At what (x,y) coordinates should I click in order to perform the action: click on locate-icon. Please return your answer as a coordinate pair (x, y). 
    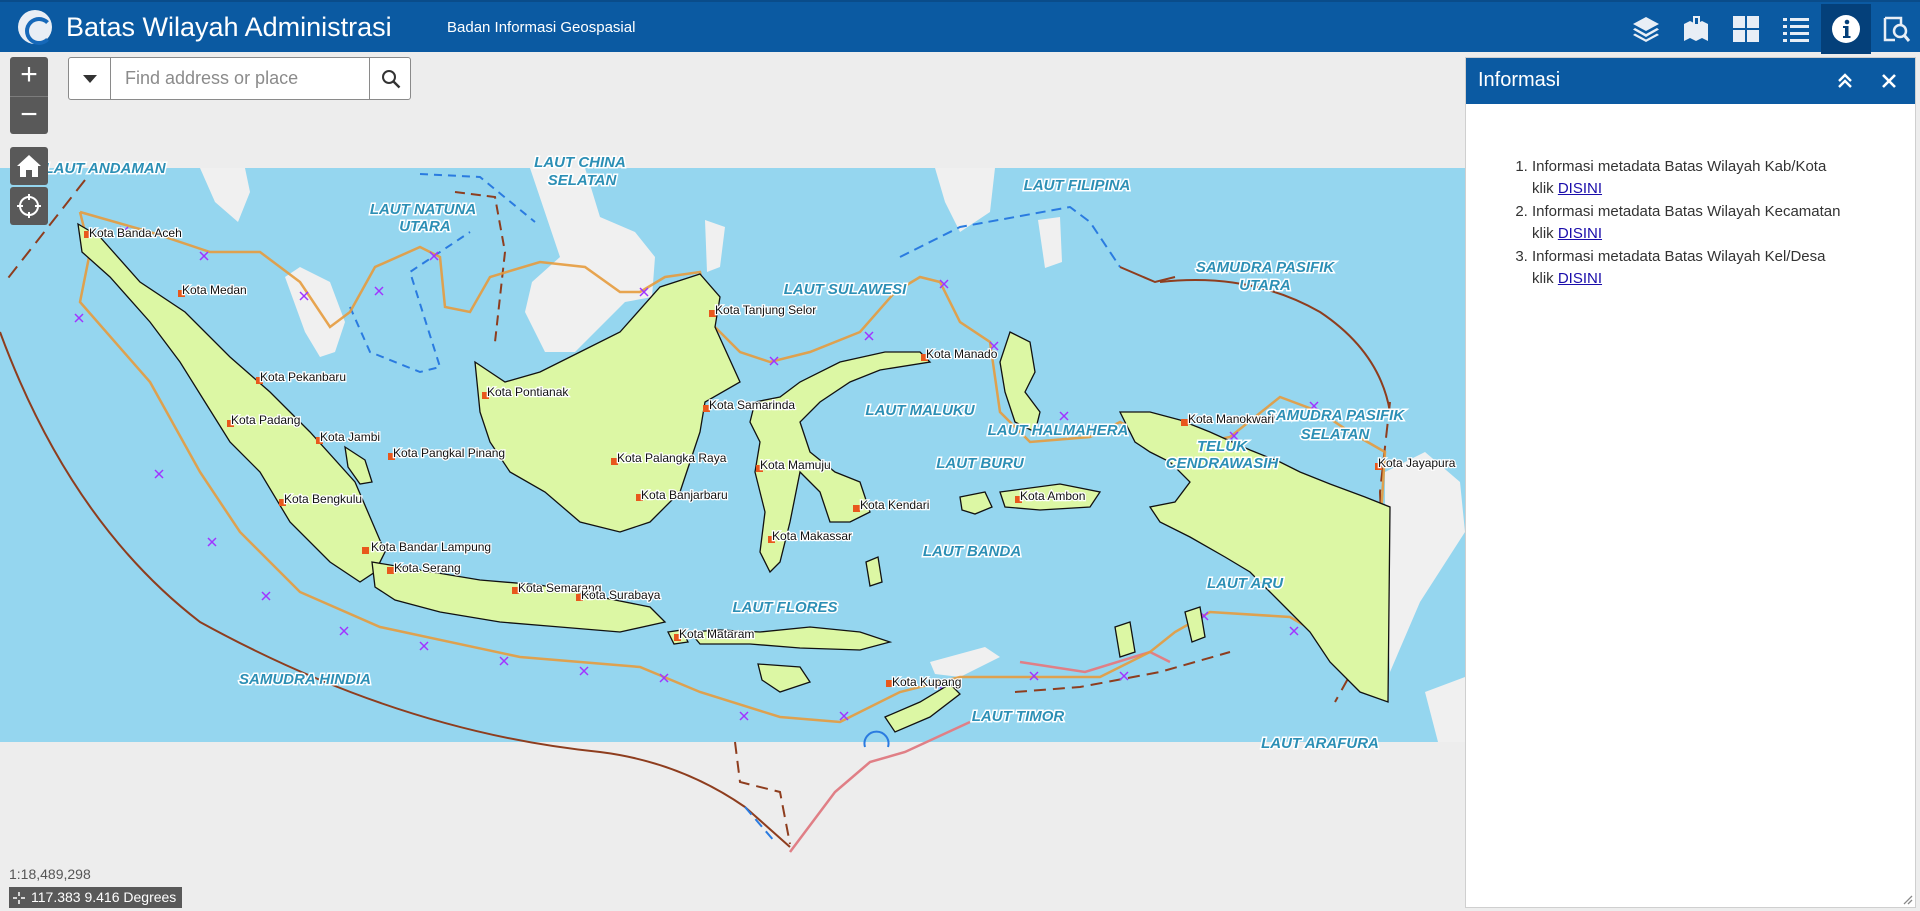
    Looking at the image, I should click on (29, 206).